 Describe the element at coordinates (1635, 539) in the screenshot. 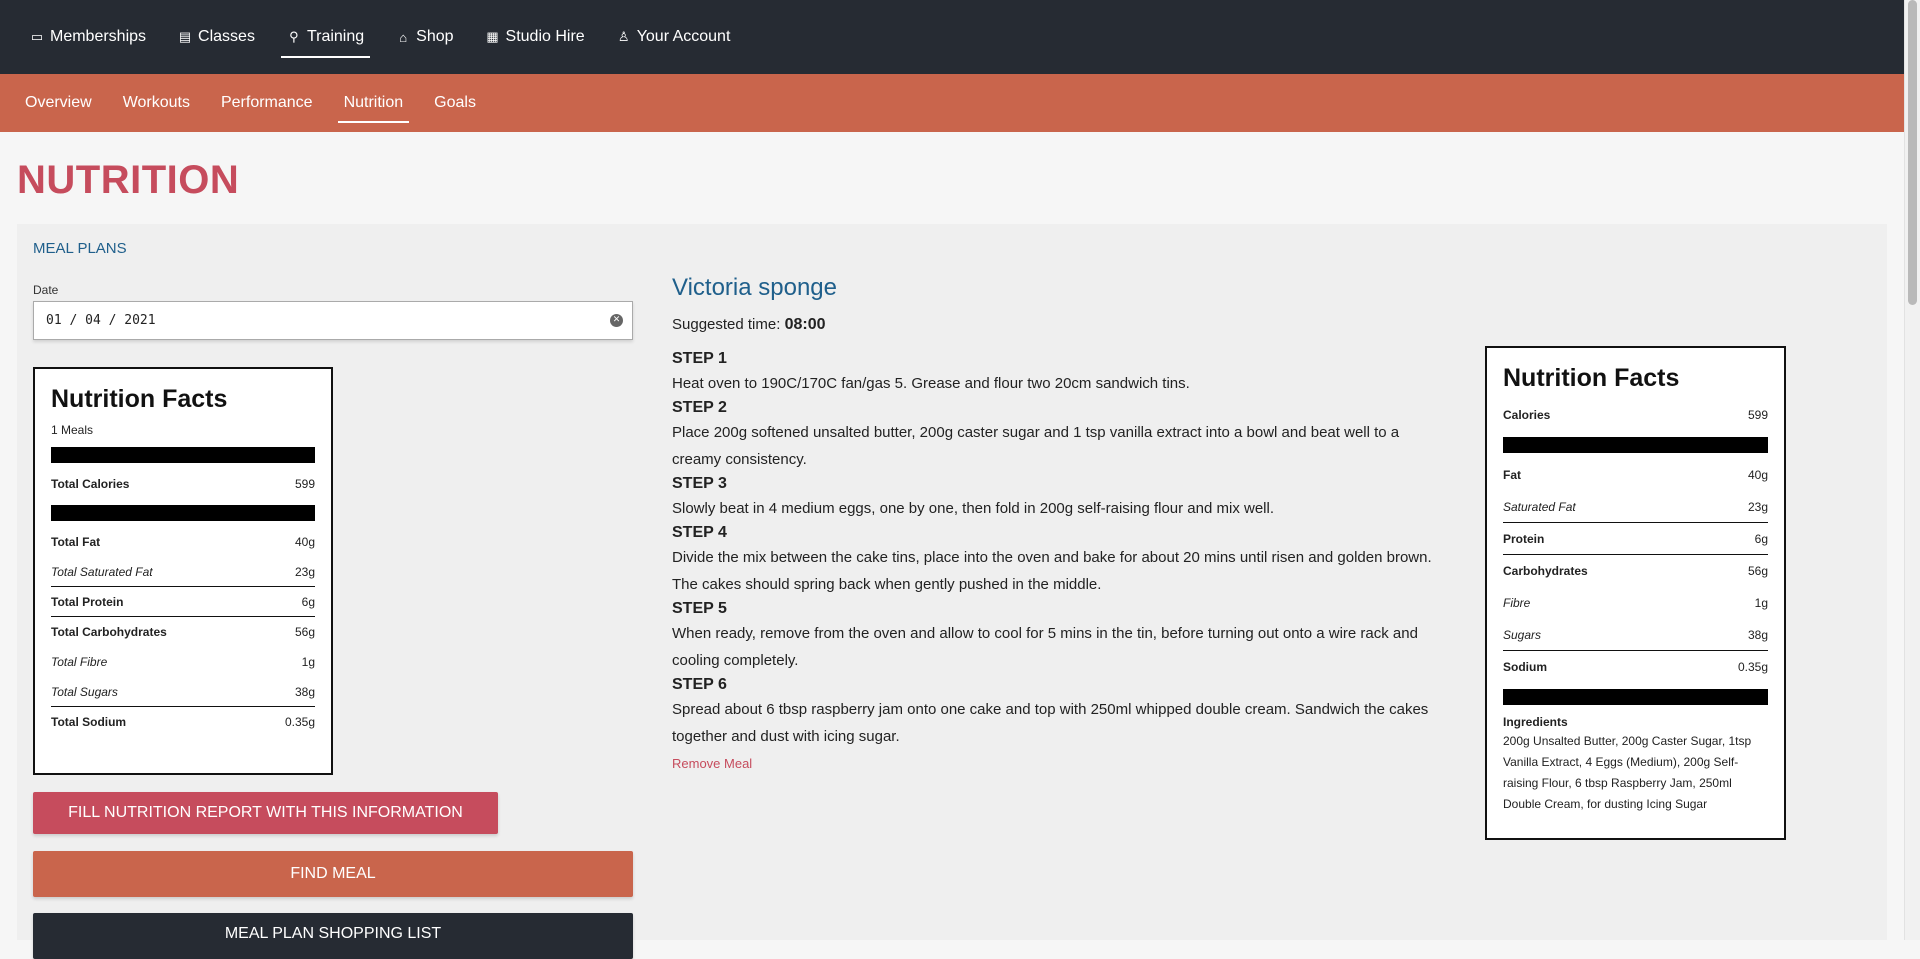

I see `fact-row-protein: Protein 6g` at that location.